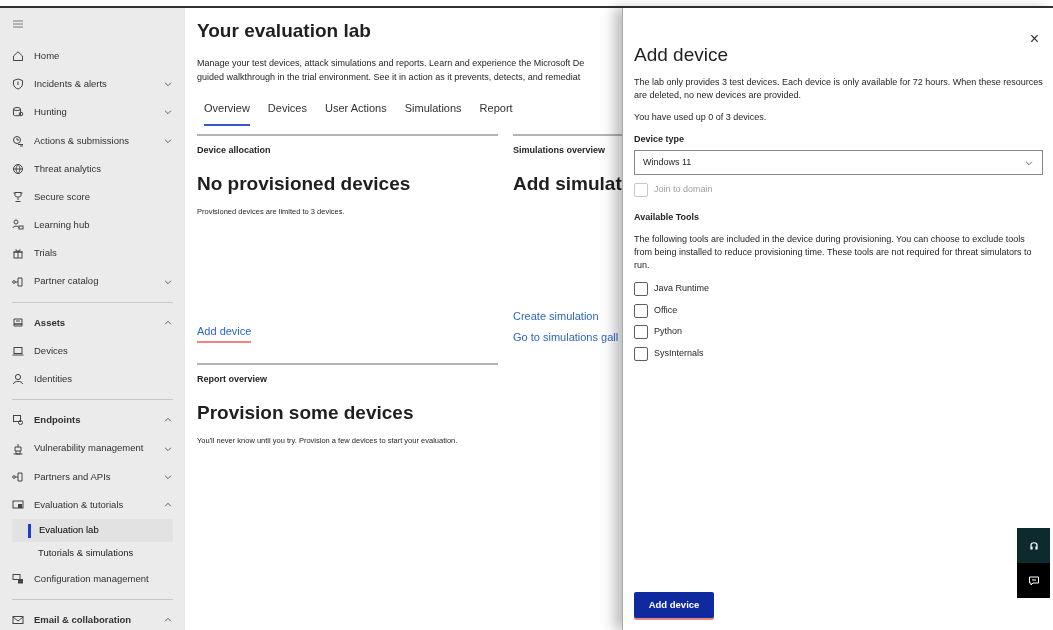 This screenshot has height=630, width=1053. What do you see at coordinates (18, 225) in the screenshot?
I see `people-icon` at bounding box center [18, 225].